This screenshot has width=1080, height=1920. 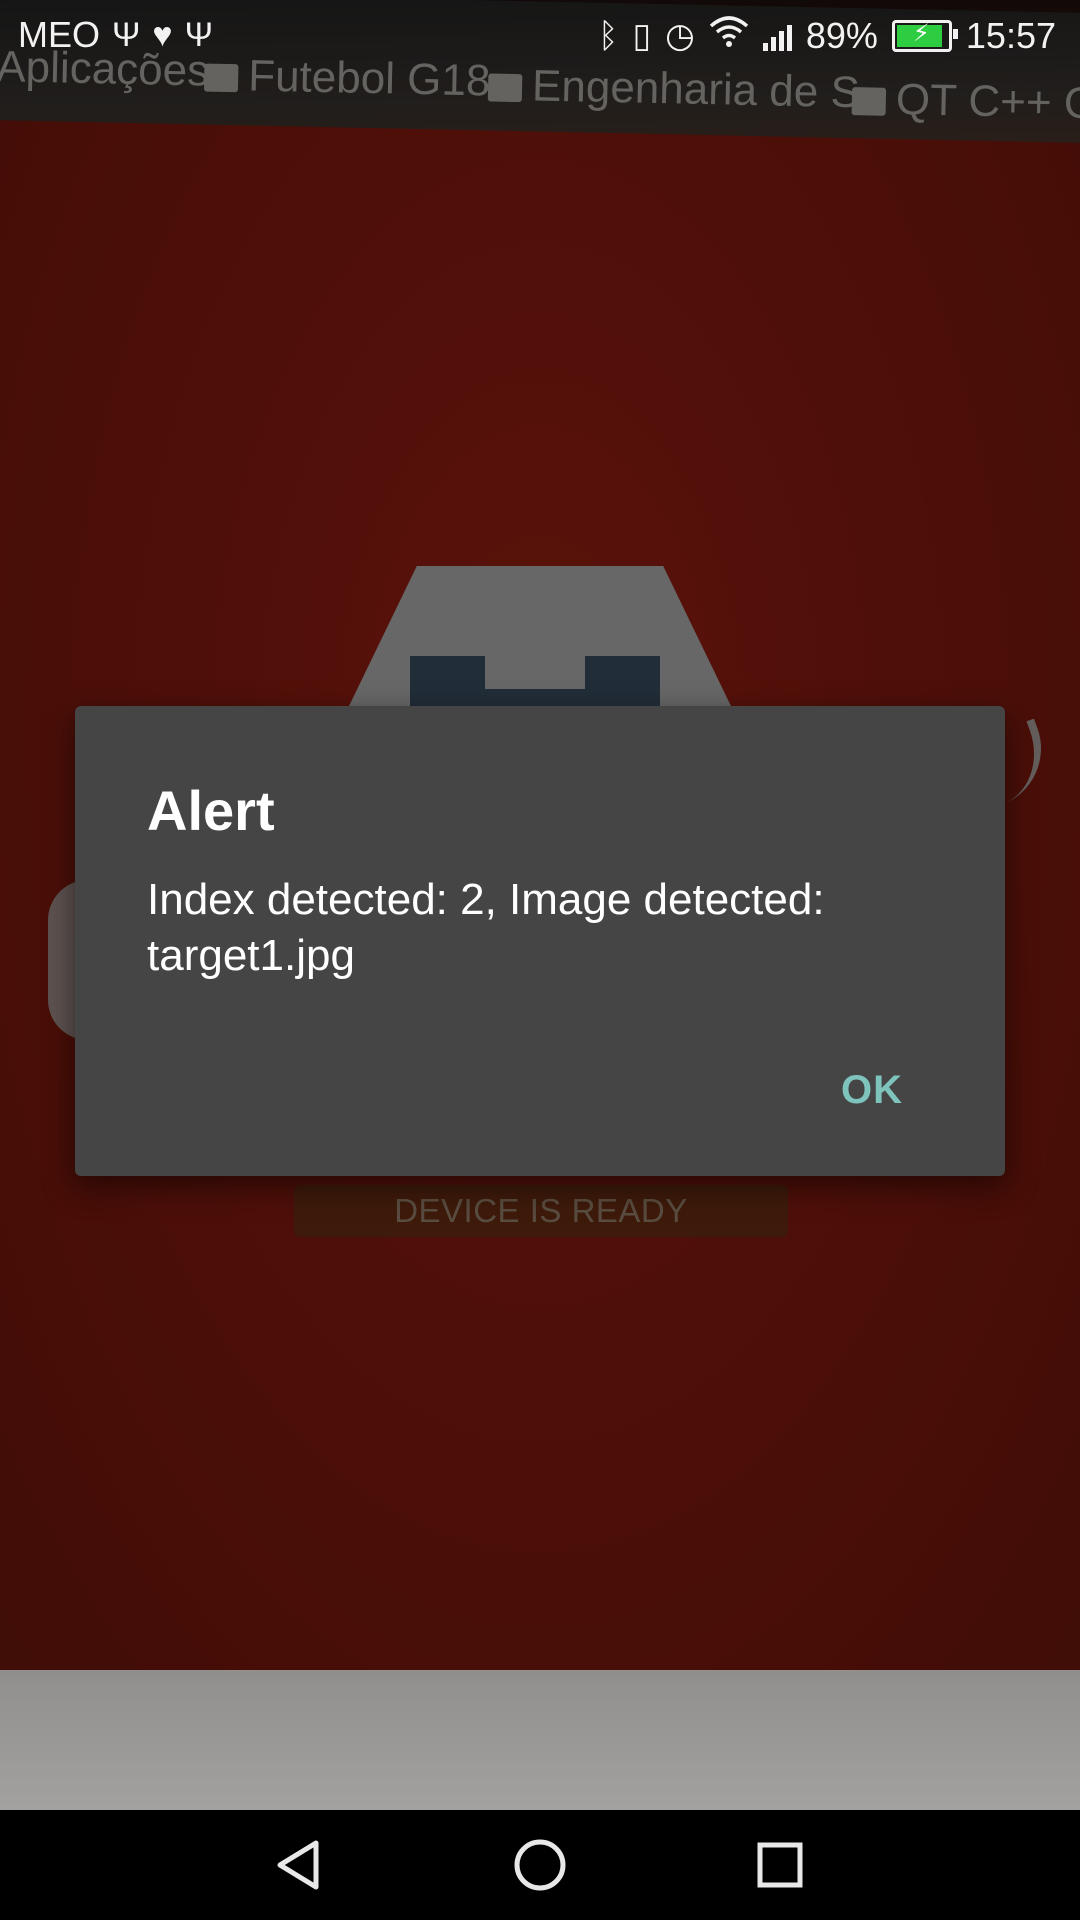 What do you see at coordinates (162, 35) in the screenshot?
I see `health-icon: ♥` at bounding box center [162, 35].